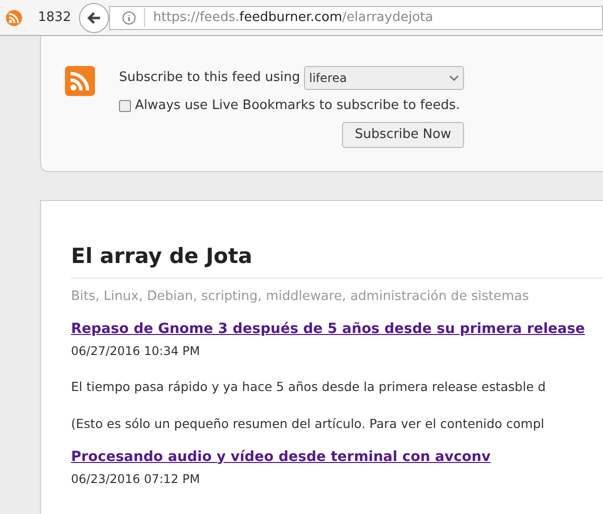 This screenshot has width=603, height=514. I want to click on address-bar: https://feeds.feedburner.com/elarraydejota, so click(356, 18).